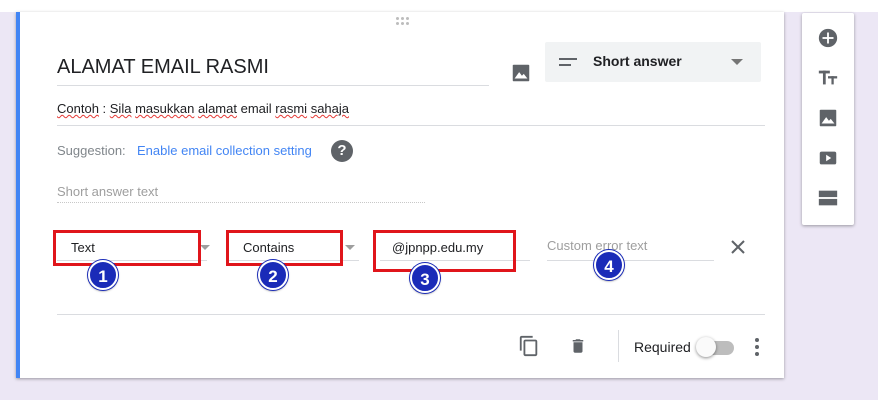 This screenshot has width=878, height=400. Describe the element at coordinates (91, 150) in the screenshot. I see `suggestion-label: Suggestion:` at that location.